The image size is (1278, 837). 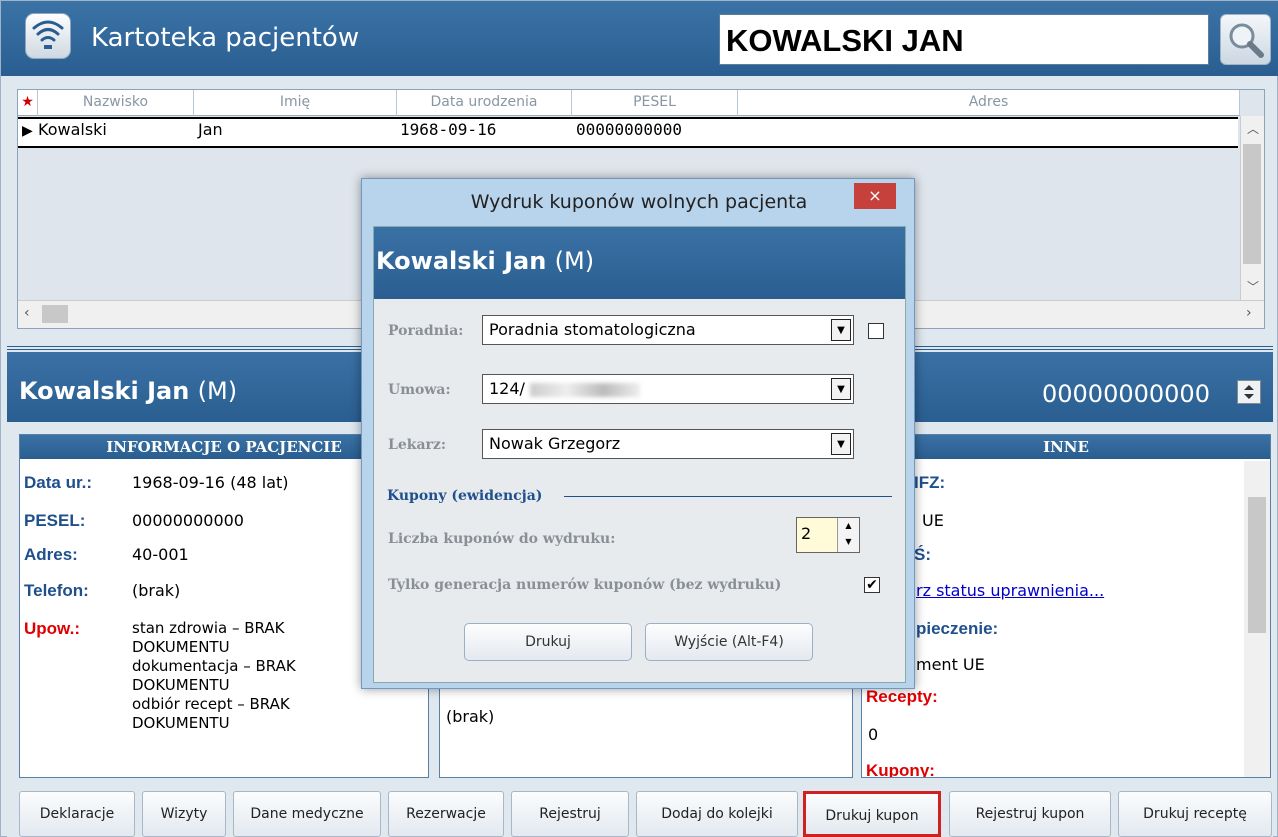 What do you see at coordinates (1249, 392) in the screenshot?
I see `pesel-toggle-icon` at bounding box center [1249, 392].